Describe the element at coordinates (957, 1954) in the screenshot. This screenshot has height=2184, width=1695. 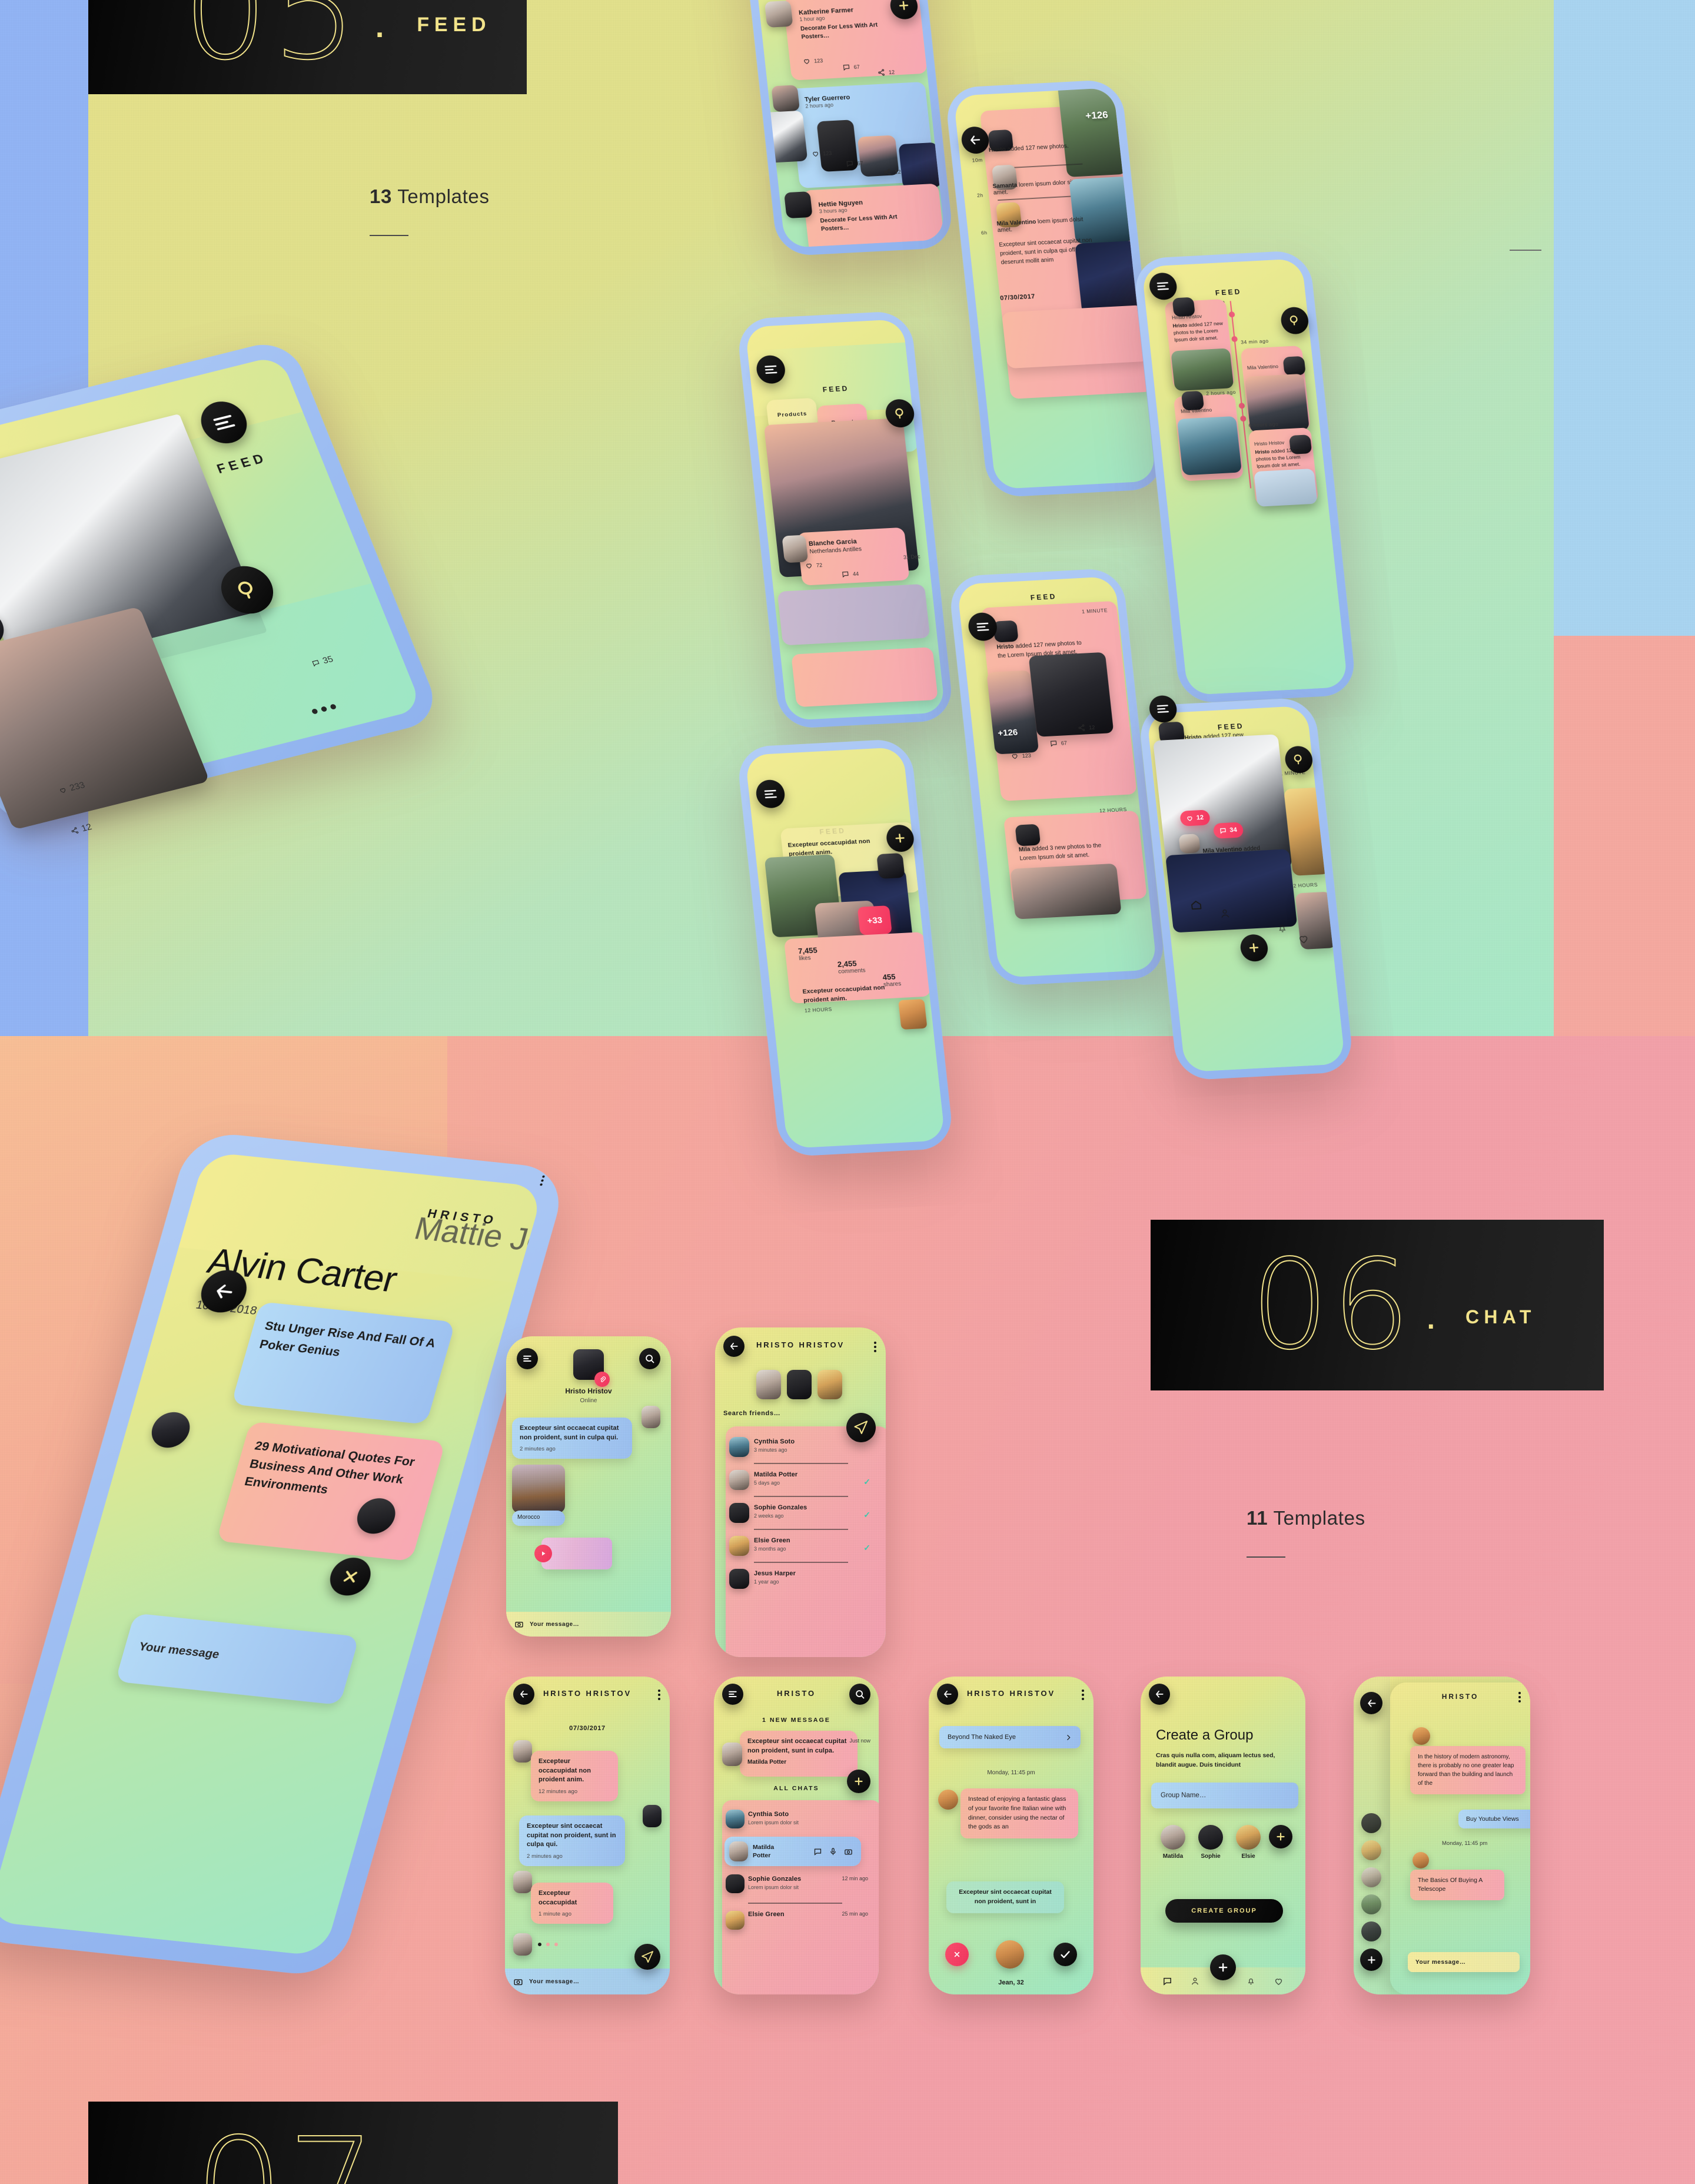
I see `close-icon` at that location.